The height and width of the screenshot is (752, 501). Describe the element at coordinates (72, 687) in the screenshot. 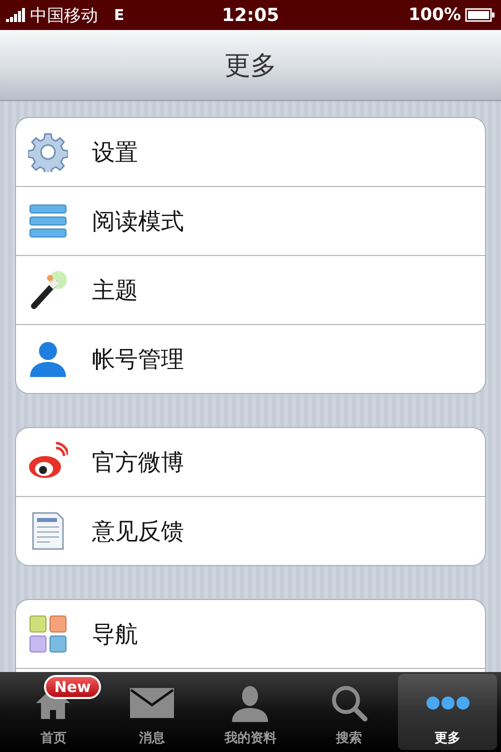

I see `new-badge: New` at that location.